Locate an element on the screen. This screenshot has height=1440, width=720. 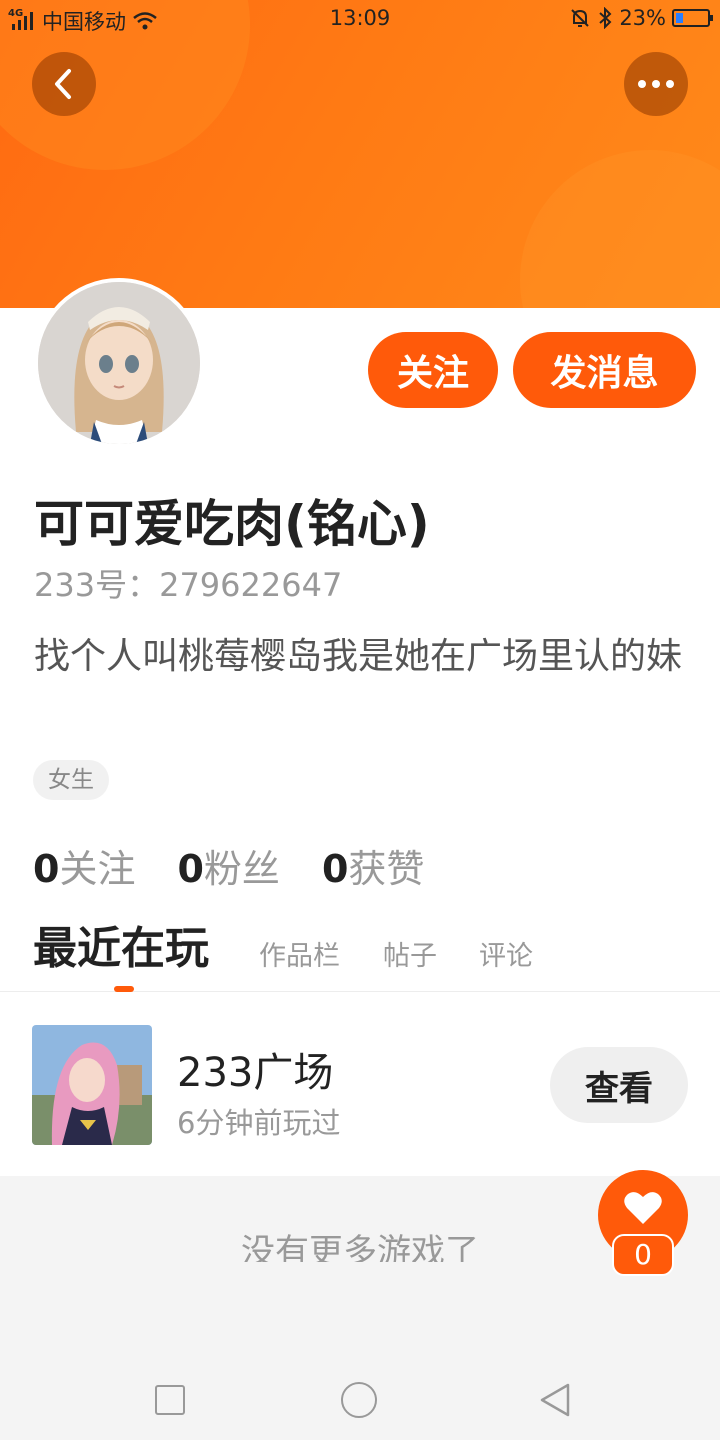
following-count: 0关注 is located at coordinates (84, 865).